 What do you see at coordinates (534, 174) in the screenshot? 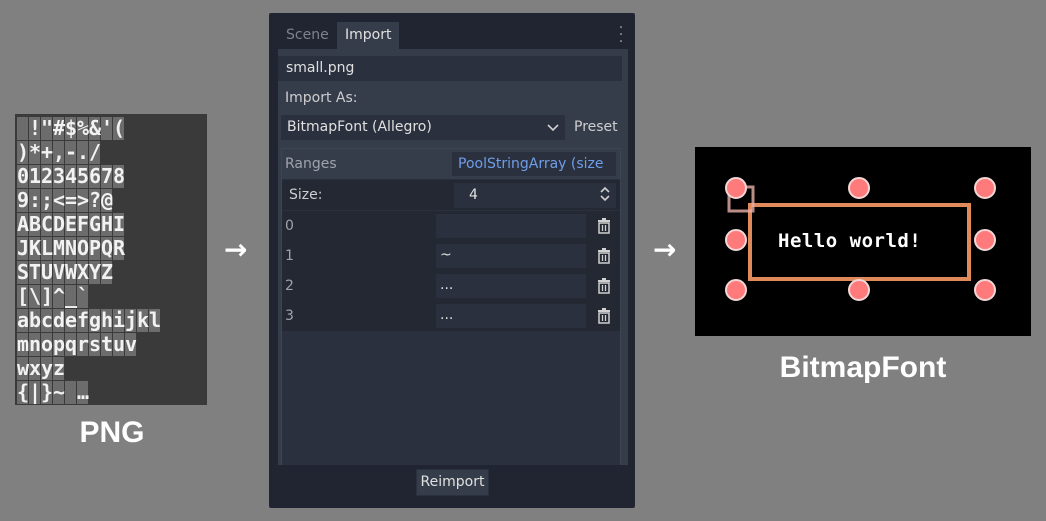
I see `ranges-array-button: PoolStringArray (size 4)` at bounding box center [534, 174].